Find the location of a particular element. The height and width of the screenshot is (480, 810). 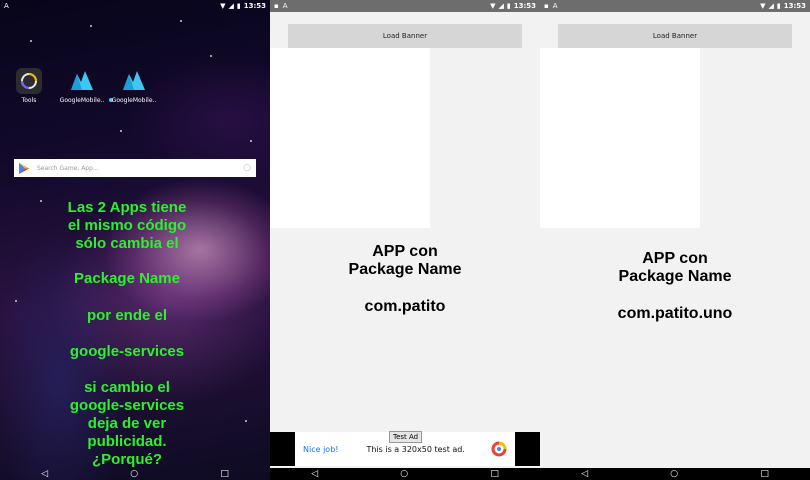

message-line: deja de ver is located at coordinates (127, 423).